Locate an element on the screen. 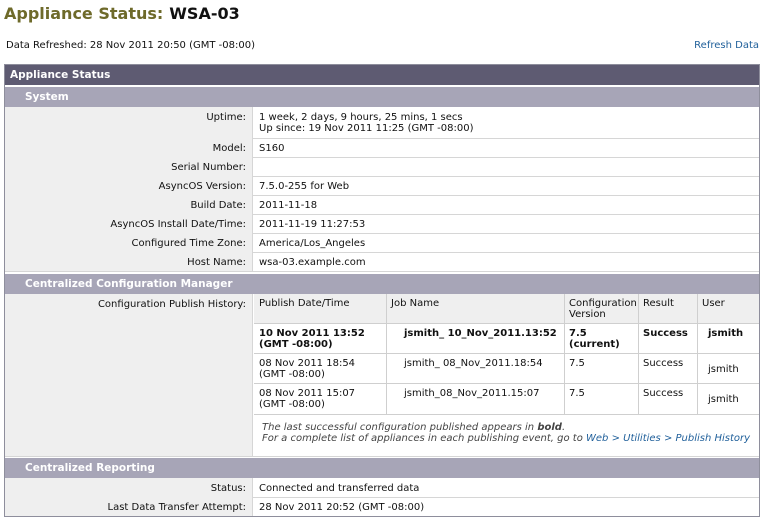 The height and width of the screenshot is (522, 765). last-transfer-label: Last Data Transfer Attempt: is located at coordinates (129, 506).